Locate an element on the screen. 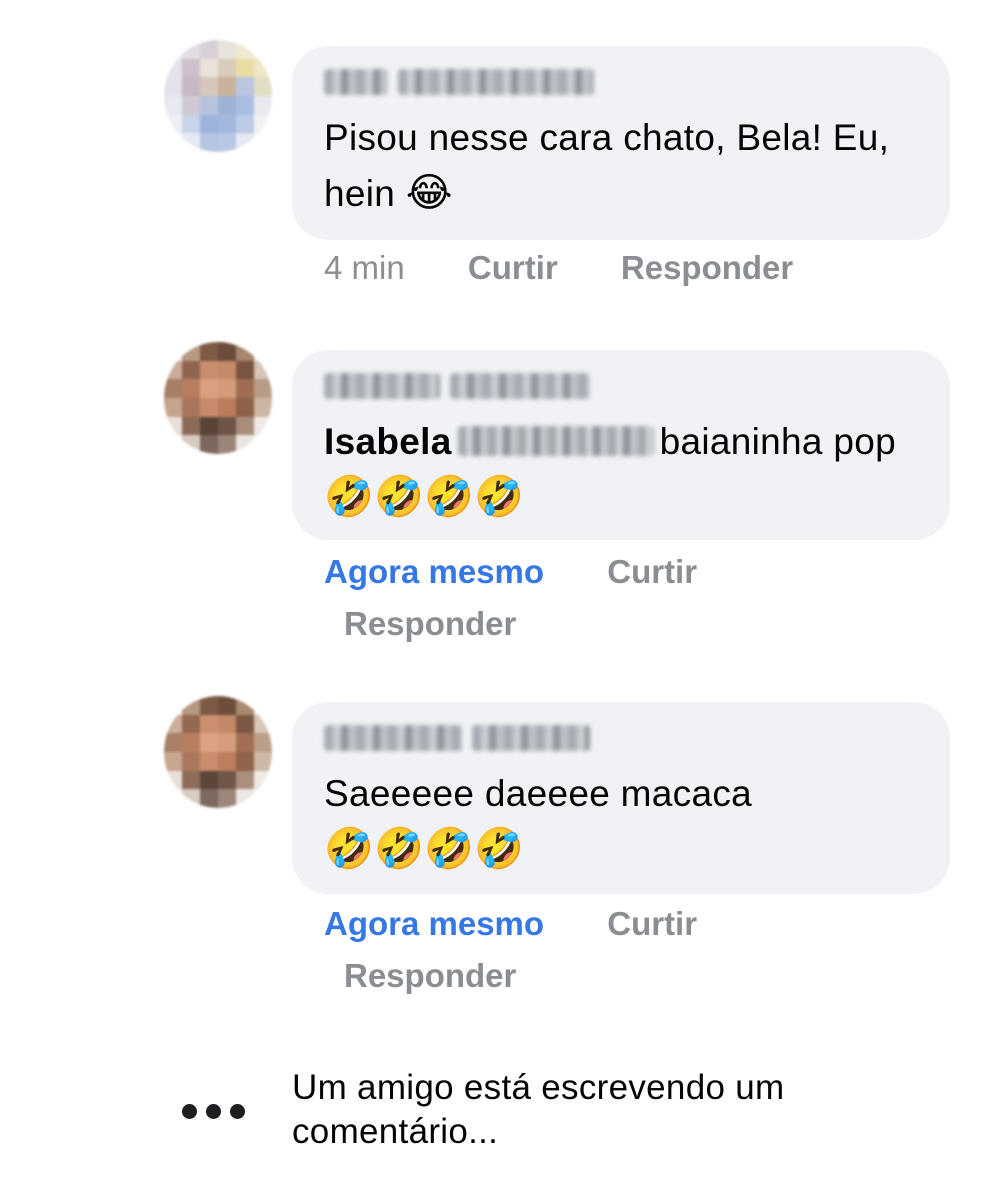  mention-surname-redacted is located at coordinates (555, 441).